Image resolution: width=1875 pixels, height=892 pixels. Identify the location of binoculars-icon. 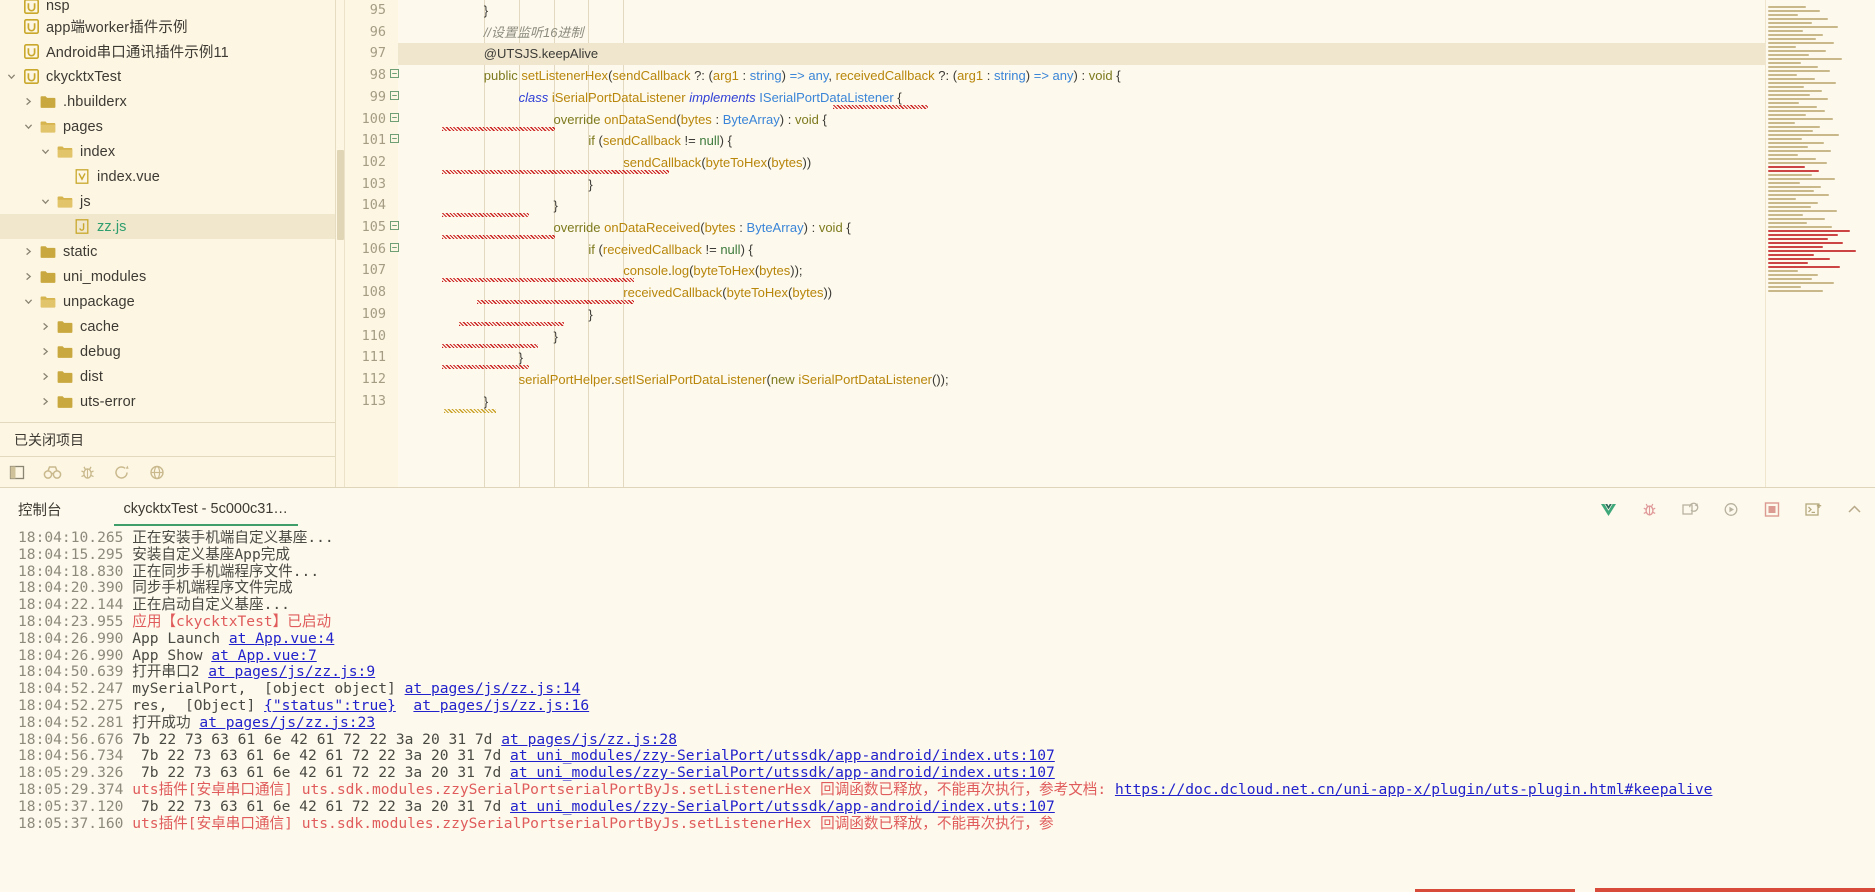
(52, 472).